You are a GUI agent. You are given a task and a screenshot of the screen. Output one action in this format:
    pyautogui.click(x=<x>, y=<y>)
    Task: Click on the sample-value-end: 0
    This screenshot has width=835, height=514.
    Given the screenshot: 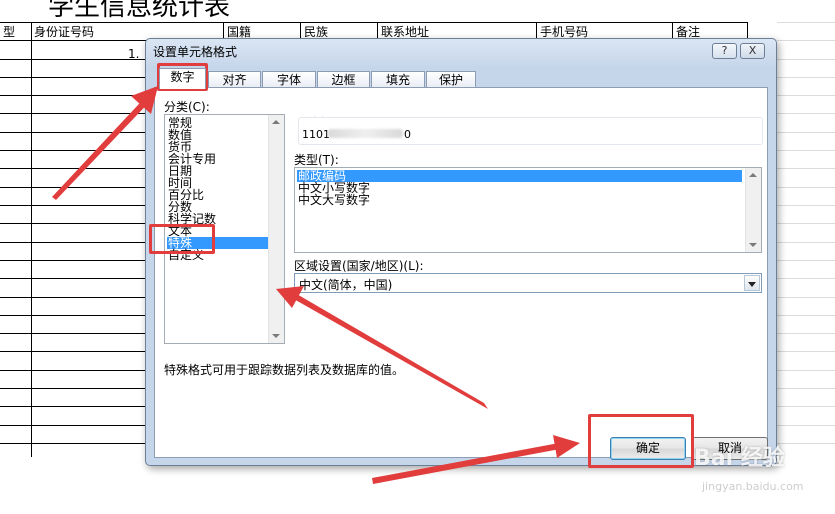 What is the action you would take?
    pyautogui.click(x=407, y=134)
    